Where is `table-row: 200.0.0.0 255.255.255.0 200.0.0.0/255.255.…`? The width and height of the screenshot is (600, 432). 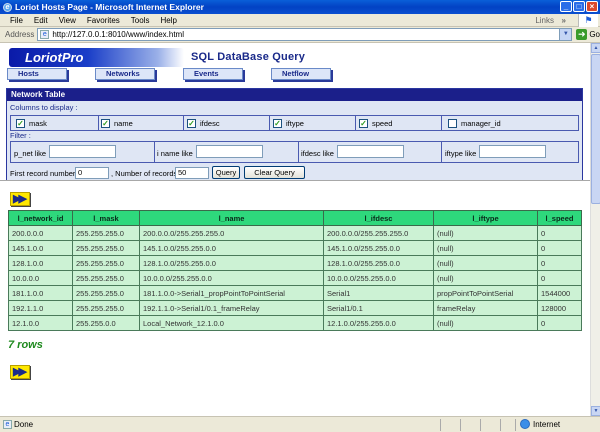
table-row: 200.0.0.0 255.255.255.0 200.0.0.0/255.255.… is located at coordinates (295, 233).